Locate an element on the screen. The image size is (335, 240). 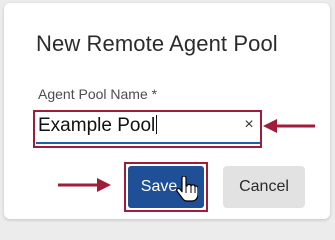
agent-pool-name-input: Example Pool × is located at coordinates (148, 128).